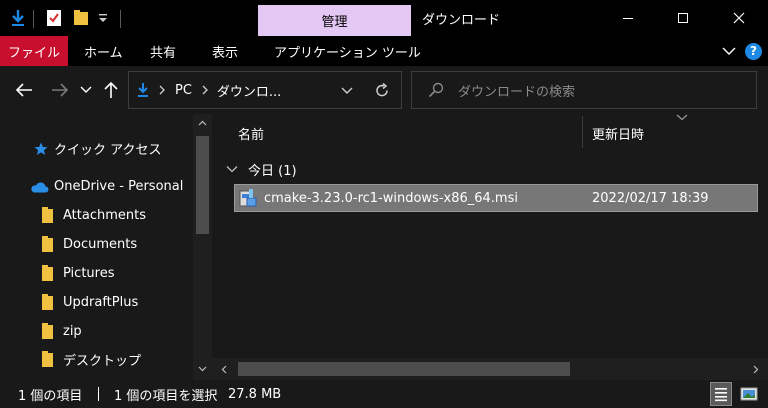 This screenshot has width=768, height=408. I want to click on forward-button, so click(60, 90).